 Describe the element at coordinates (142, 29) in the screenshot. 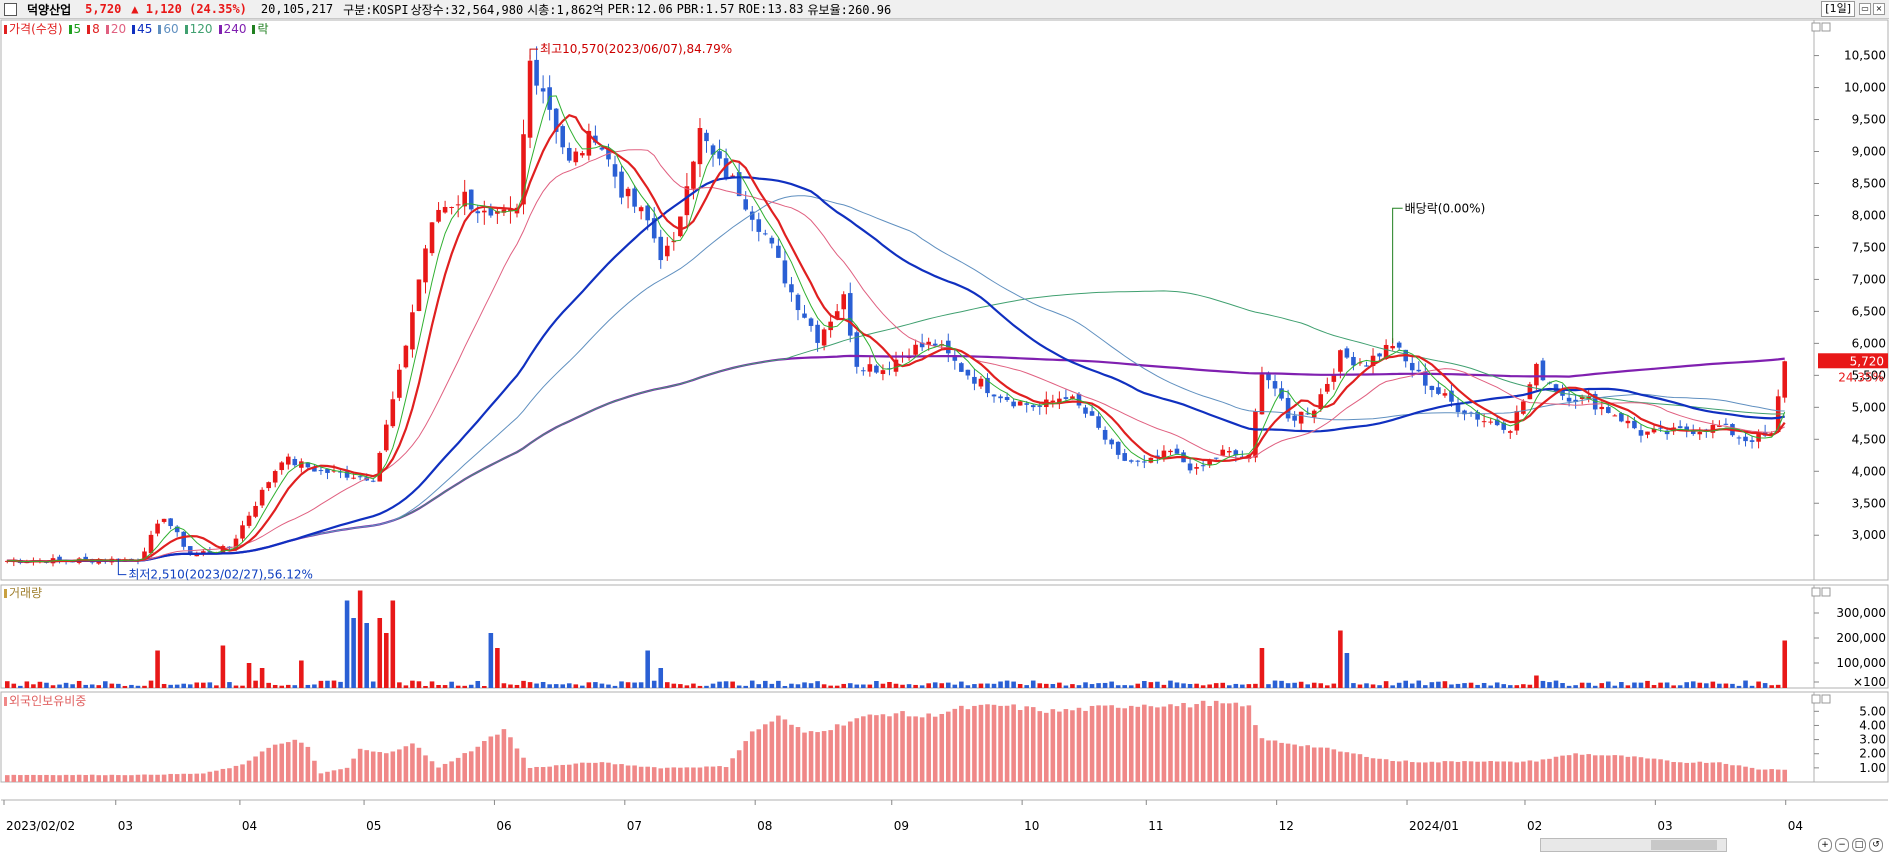

I see `legend-item-4: 45` at that location.